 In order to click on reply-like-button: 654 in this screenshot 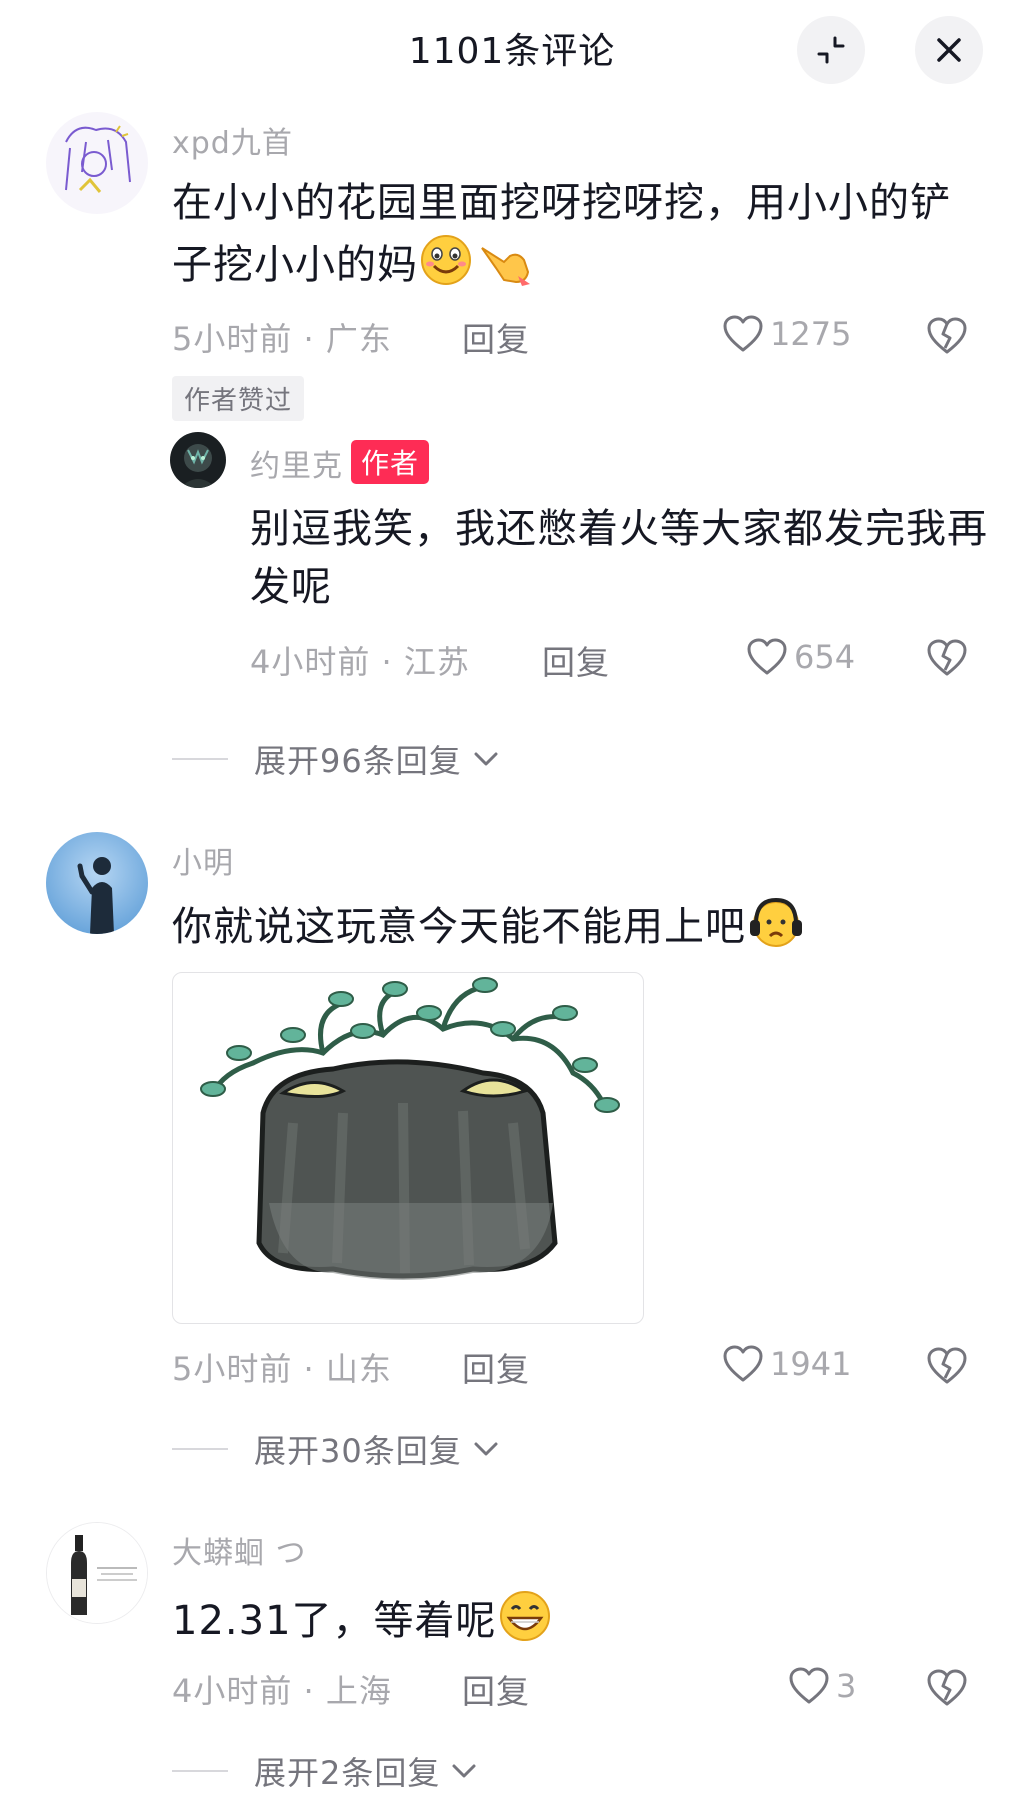, I will do `click(800, 657)`.